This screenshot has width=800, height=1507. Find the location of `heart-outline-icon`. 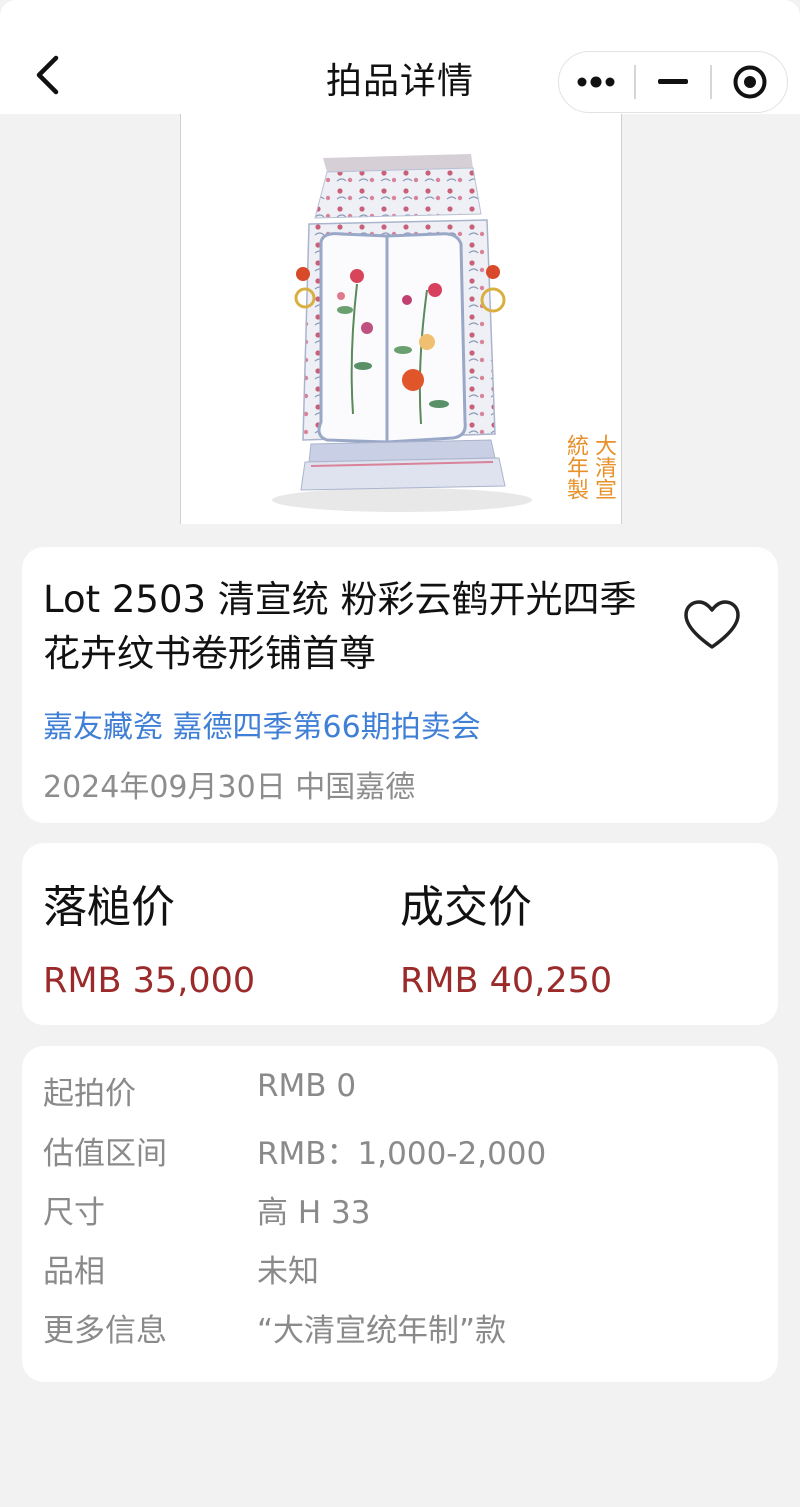

heart-outline-icon is located at coordinates (712, 624).